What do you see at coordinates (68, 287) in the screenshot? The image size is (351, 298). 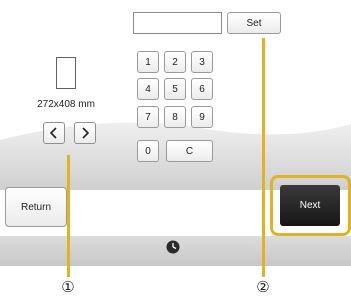 I see `callout-number-1: ①` at bounding box center [68, 287].